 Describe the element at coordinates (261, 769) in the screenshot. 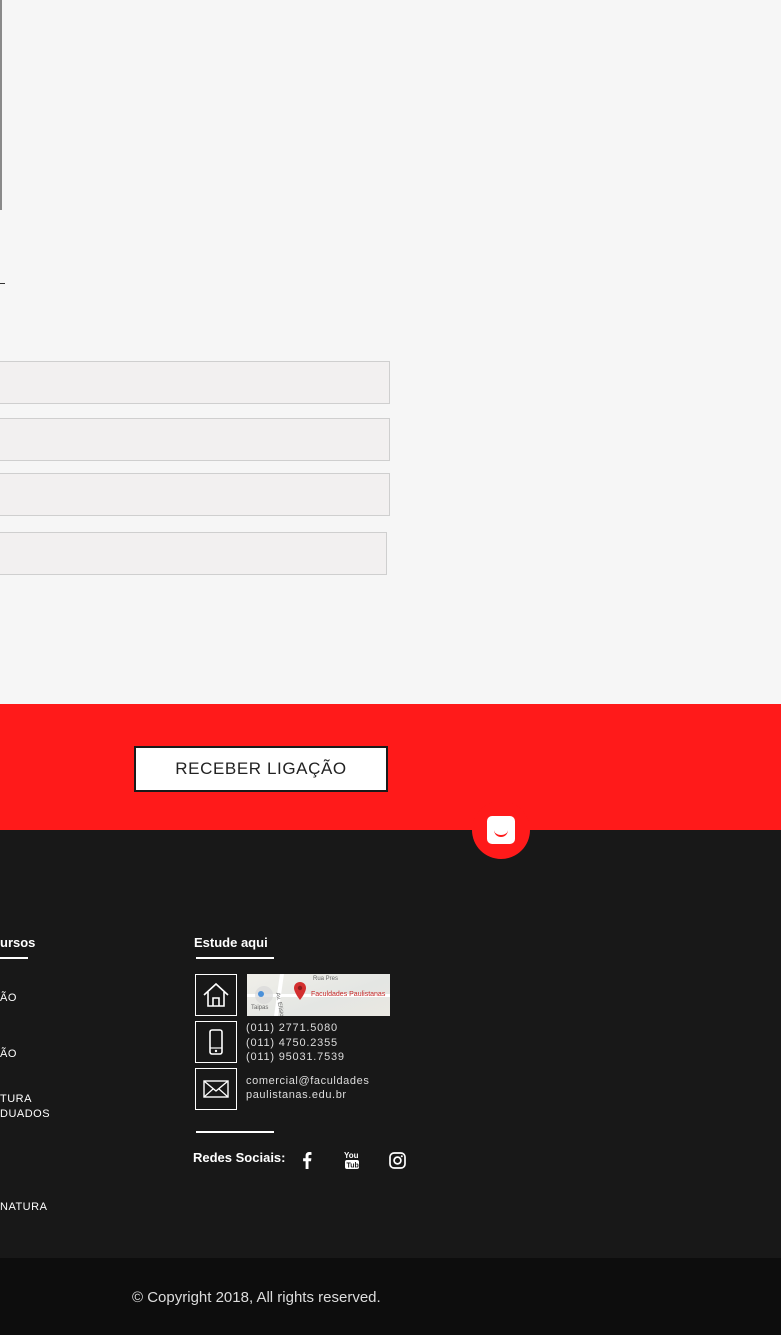

I see `receive-call-button: RECEBER LIGAÇÃO` at that location.